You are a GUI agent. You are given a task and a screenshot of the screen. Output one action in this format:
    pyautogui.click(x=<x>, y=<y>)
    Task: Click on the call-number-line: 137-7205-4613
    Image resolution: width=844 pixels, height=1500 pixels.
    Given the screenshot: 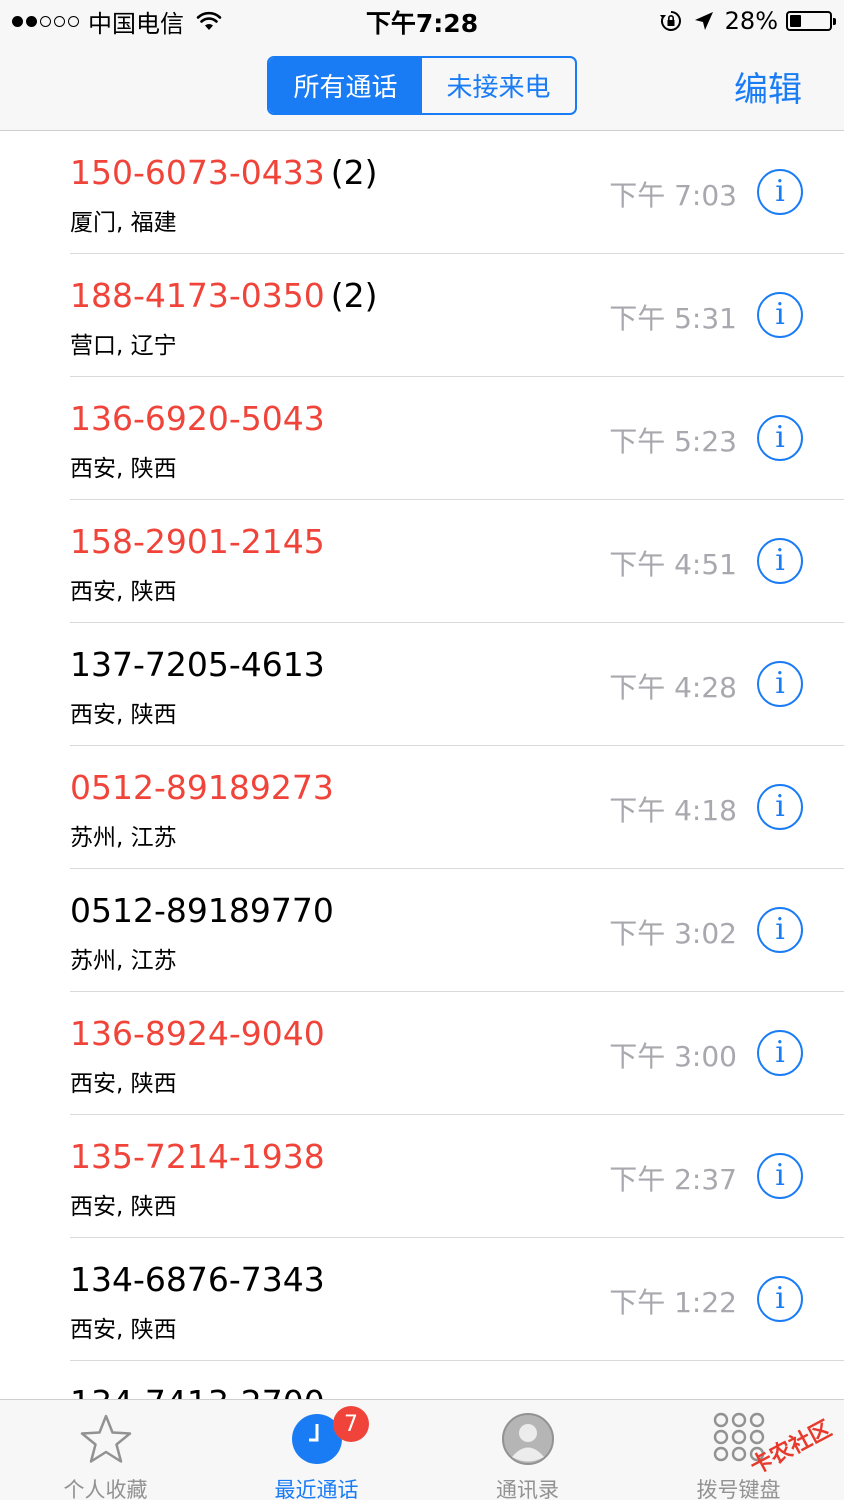 What is the action you would take?
    pyautogui.click(x=197, y=664)
    